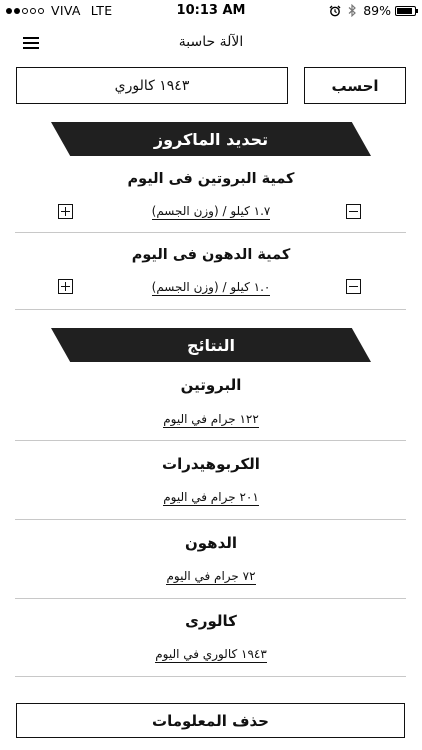 This screenshot has height=750, width=422. What do you see at coordinates (211, 543) in the screenshot?
I see `result-fat-label: الدهون` at bounding box center [211, 543].